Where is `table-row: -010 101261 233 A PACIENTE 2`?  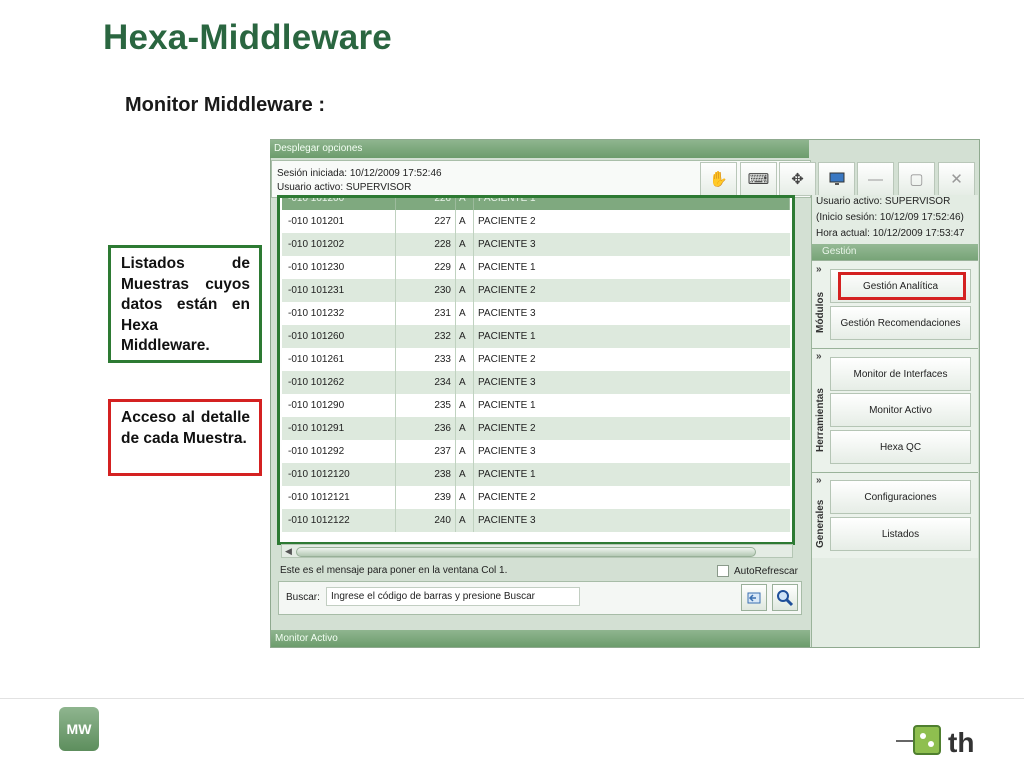
table-row: -010 101261 233 A PACIENTE 2 is located at coordinates (536, 359).